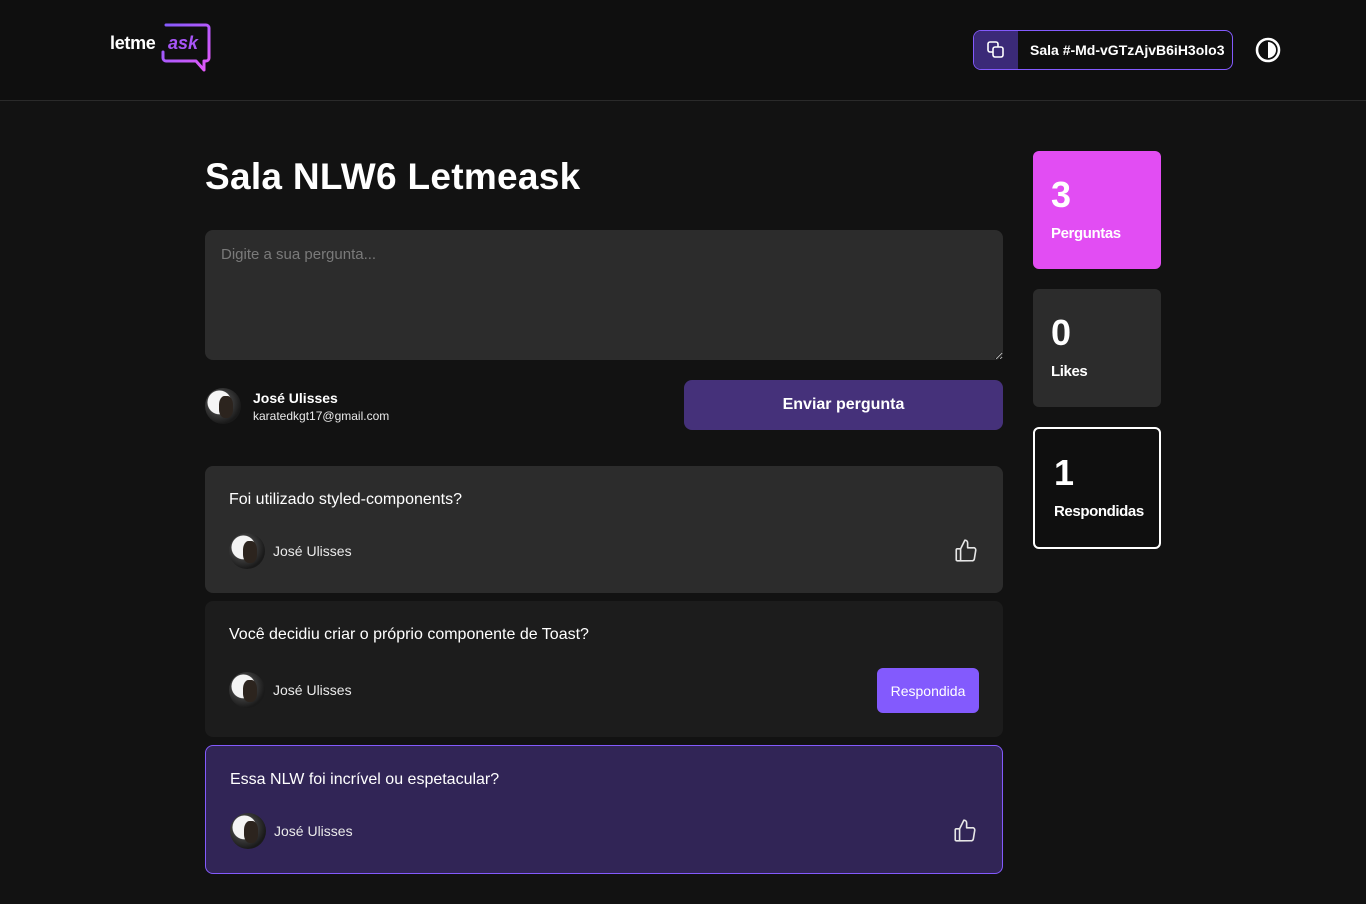  I want to click on stat-card-questions: 3 Perguntas, so click(1097, 210).